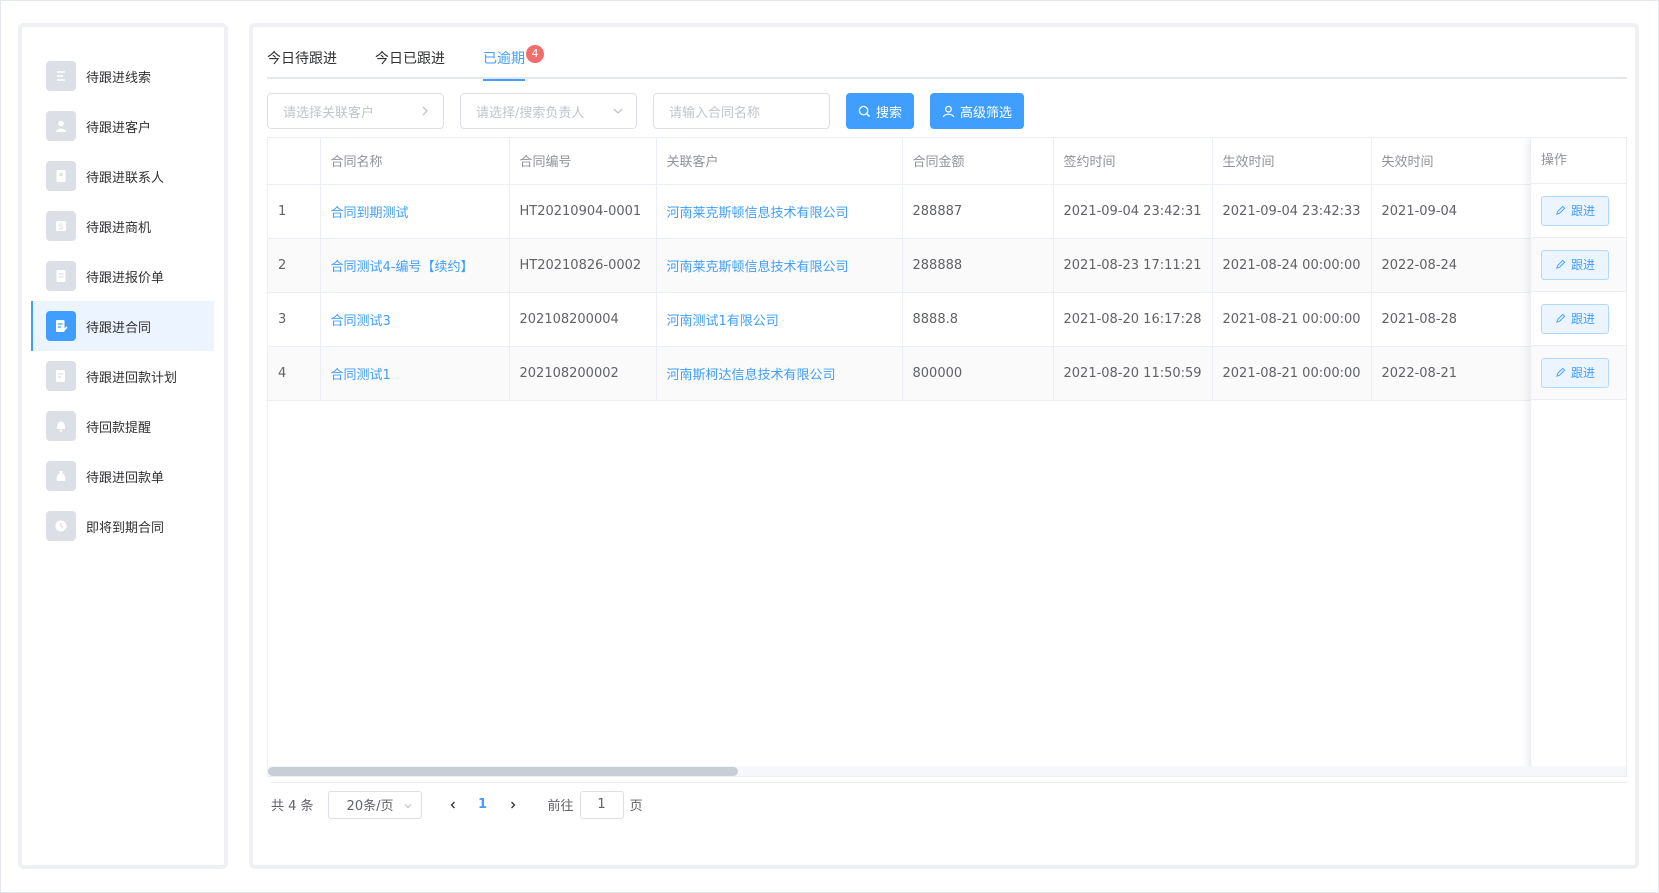  What do you see at coordinates (583, 265) in the screenshot?
I see `contract-code-cell: HT20210826-0002` at bounding box center [583, 265].